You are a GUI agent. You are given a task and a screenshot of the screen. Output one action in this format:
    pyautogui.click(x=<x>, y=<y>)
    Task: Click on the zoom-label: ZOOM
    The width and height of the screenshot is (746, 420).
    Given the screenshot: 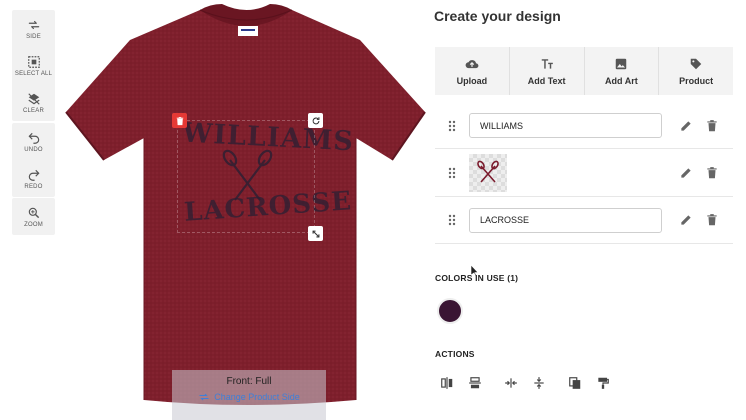 What is the action you would take?
    pyautogui.click(x=33, y=224)
    